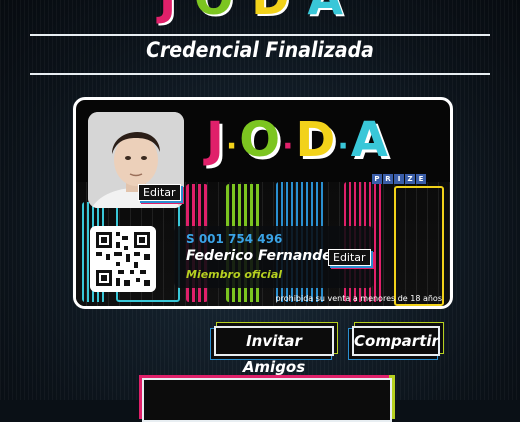 This screenshot has height=422, width=520. Describe the element at coordinates (370, 140) in the screenshot. I see `card-logo-letter-a: A` at that location.